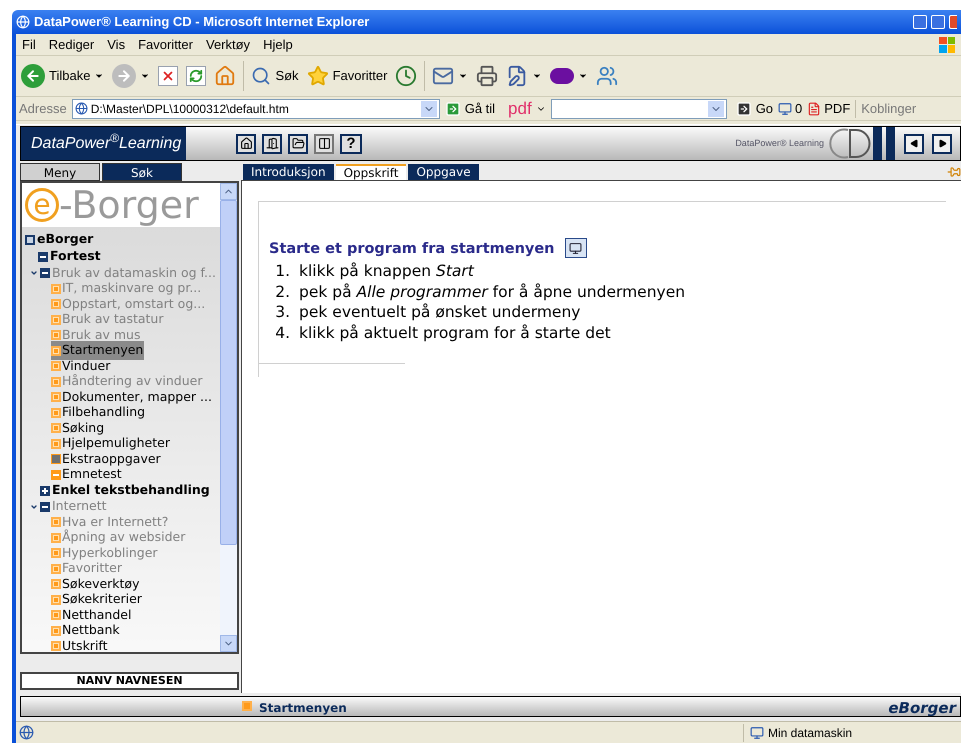 Image resolution: width=961 pixels, height=743 pixels. Describe the element at coordinates (779, 143) in the screenshot. I see `brand-text: DataPower® Learning` at that location.